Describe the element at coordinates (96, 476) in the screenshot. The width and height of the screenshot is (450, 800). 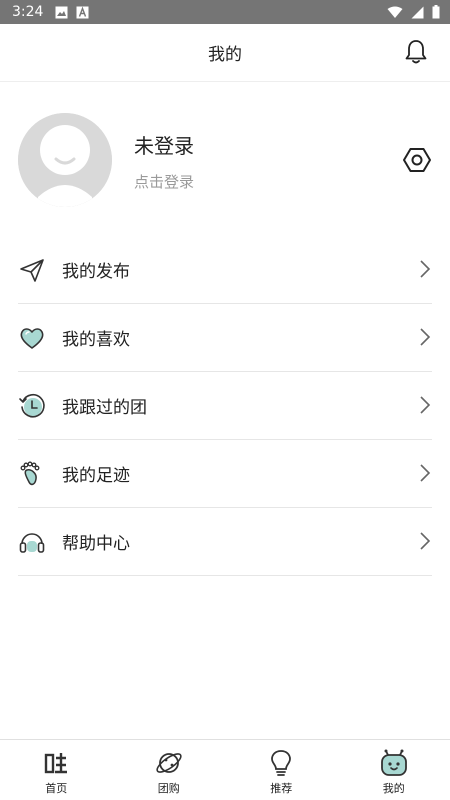
I see `menu-item-label: 我的足迹` at that location.